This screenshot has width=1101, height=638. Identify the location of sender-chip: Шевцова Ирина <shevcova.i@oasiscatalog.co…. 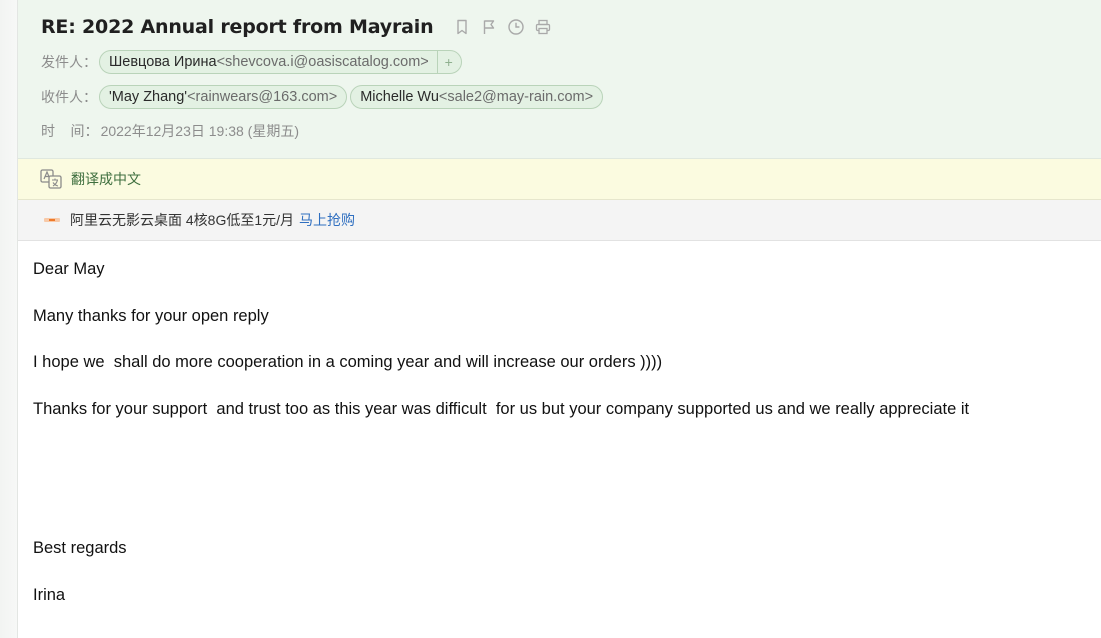
(280, 62).